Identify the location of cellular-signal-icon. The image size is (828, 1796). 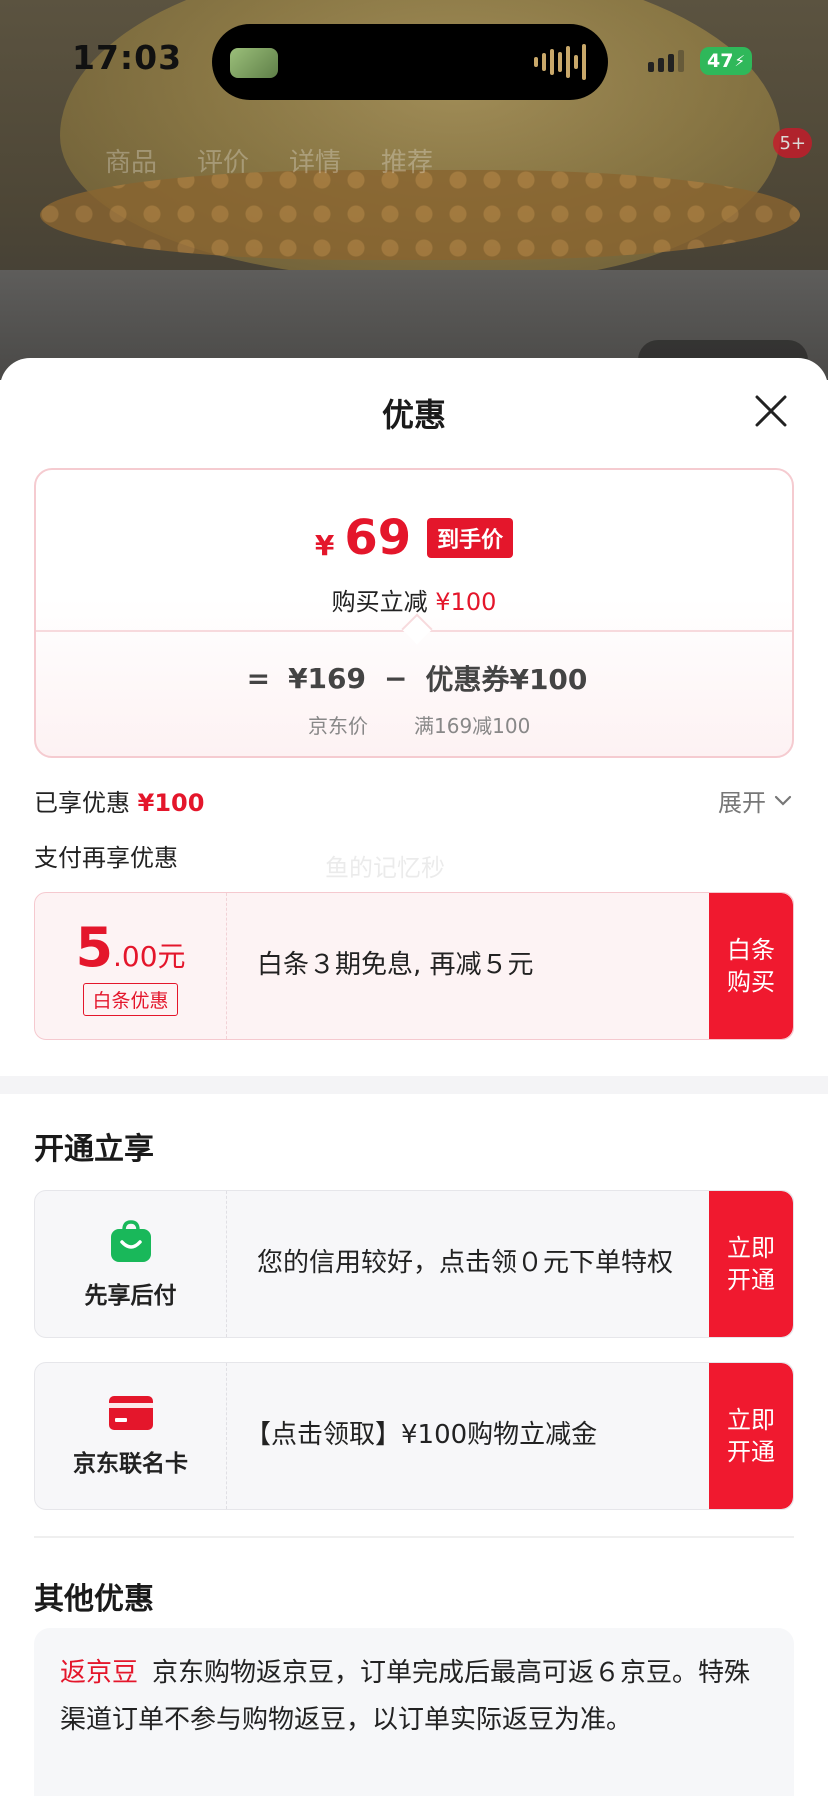
(666, 61).